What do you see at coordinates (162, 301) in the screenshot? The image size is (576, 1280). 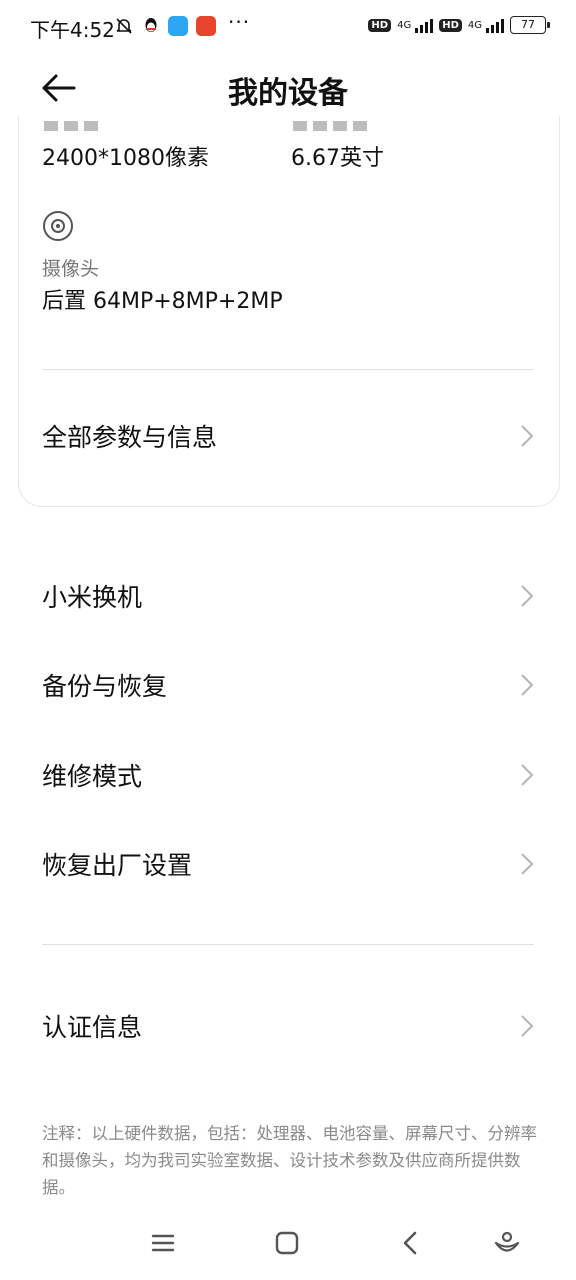 I see `camera-value: 后置 64MP+8MP+2MP` at bounding box center [162, 301].